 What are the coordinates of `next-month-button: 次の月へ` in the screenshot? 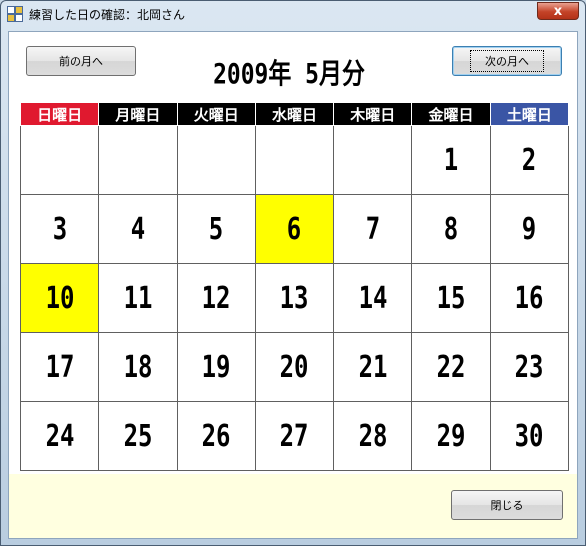 It's located at (507, 61).